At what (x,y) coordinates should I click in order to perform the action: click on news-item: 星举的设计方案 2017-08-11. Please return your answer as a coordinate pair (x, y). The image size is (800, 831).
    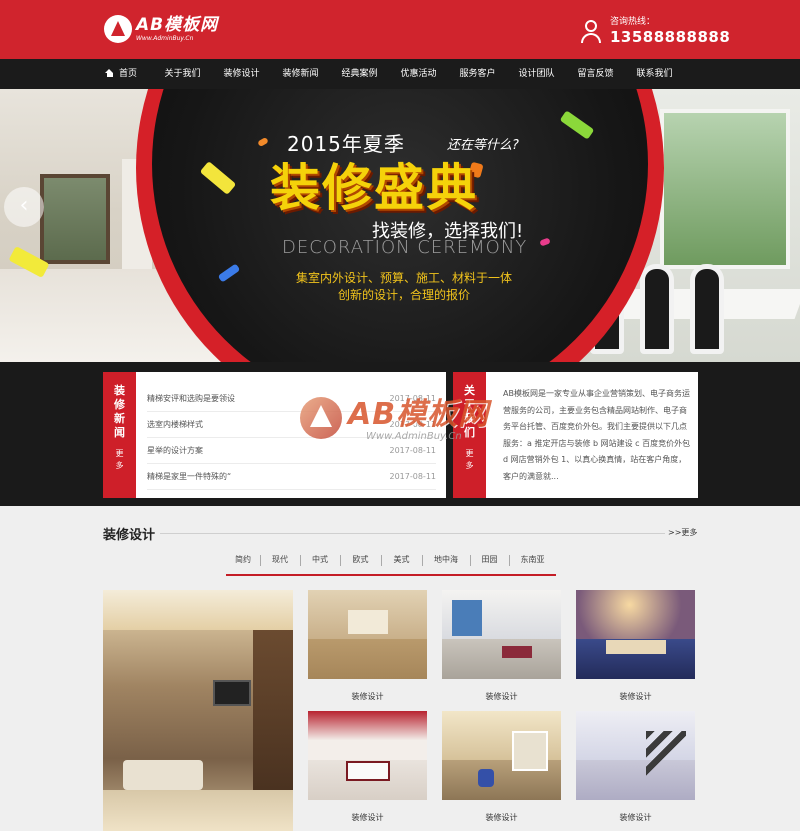
    Looking at the image, I should click on (291, 451).